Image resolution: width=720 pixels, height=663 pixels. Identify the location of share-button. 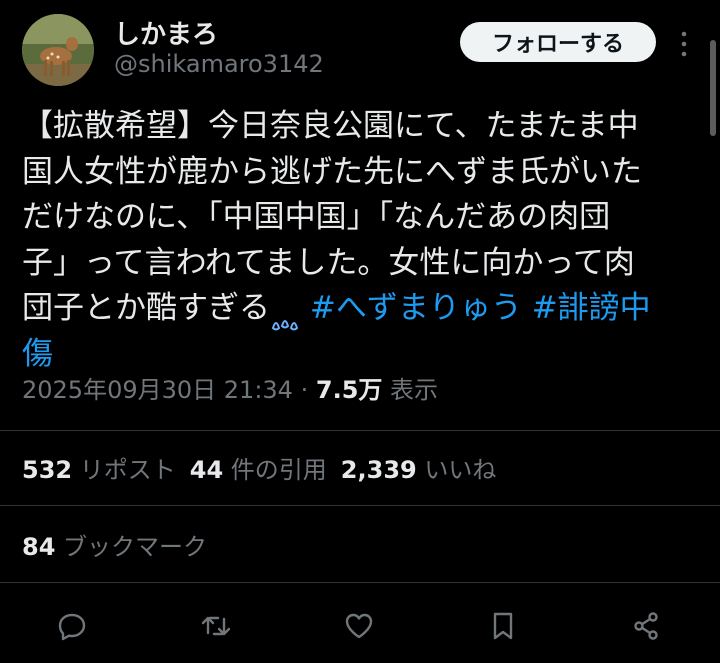
(646, 626).